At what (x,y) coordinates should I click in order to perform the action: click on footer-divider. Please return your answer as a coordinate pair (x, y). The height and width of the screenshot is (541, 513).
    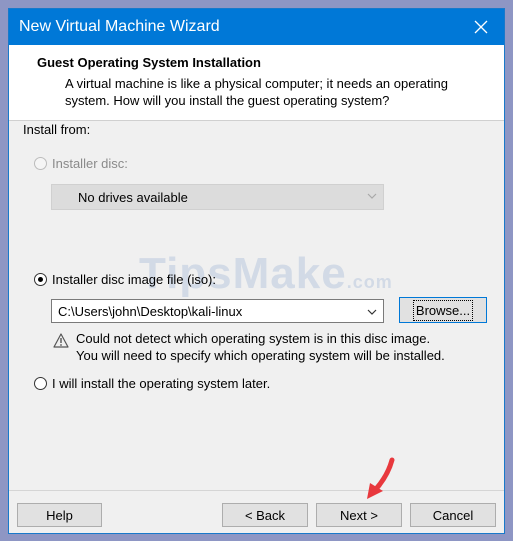
    Looking at the image, I should click on (256, 490).